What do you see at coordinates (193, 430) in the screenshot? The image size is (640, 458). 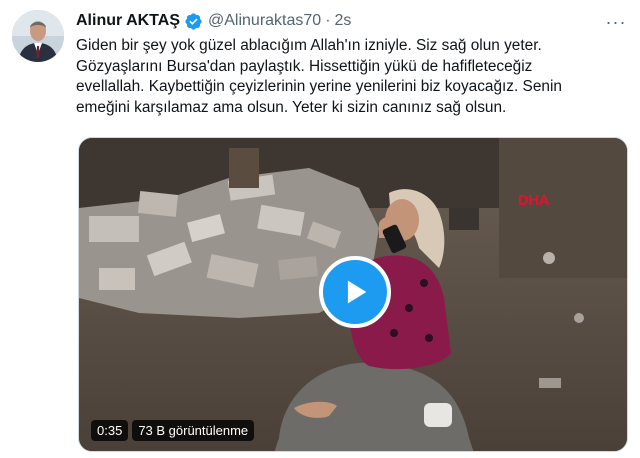 I see `view-count: 73 B görüntülenme` at bounding box center [193, 430].